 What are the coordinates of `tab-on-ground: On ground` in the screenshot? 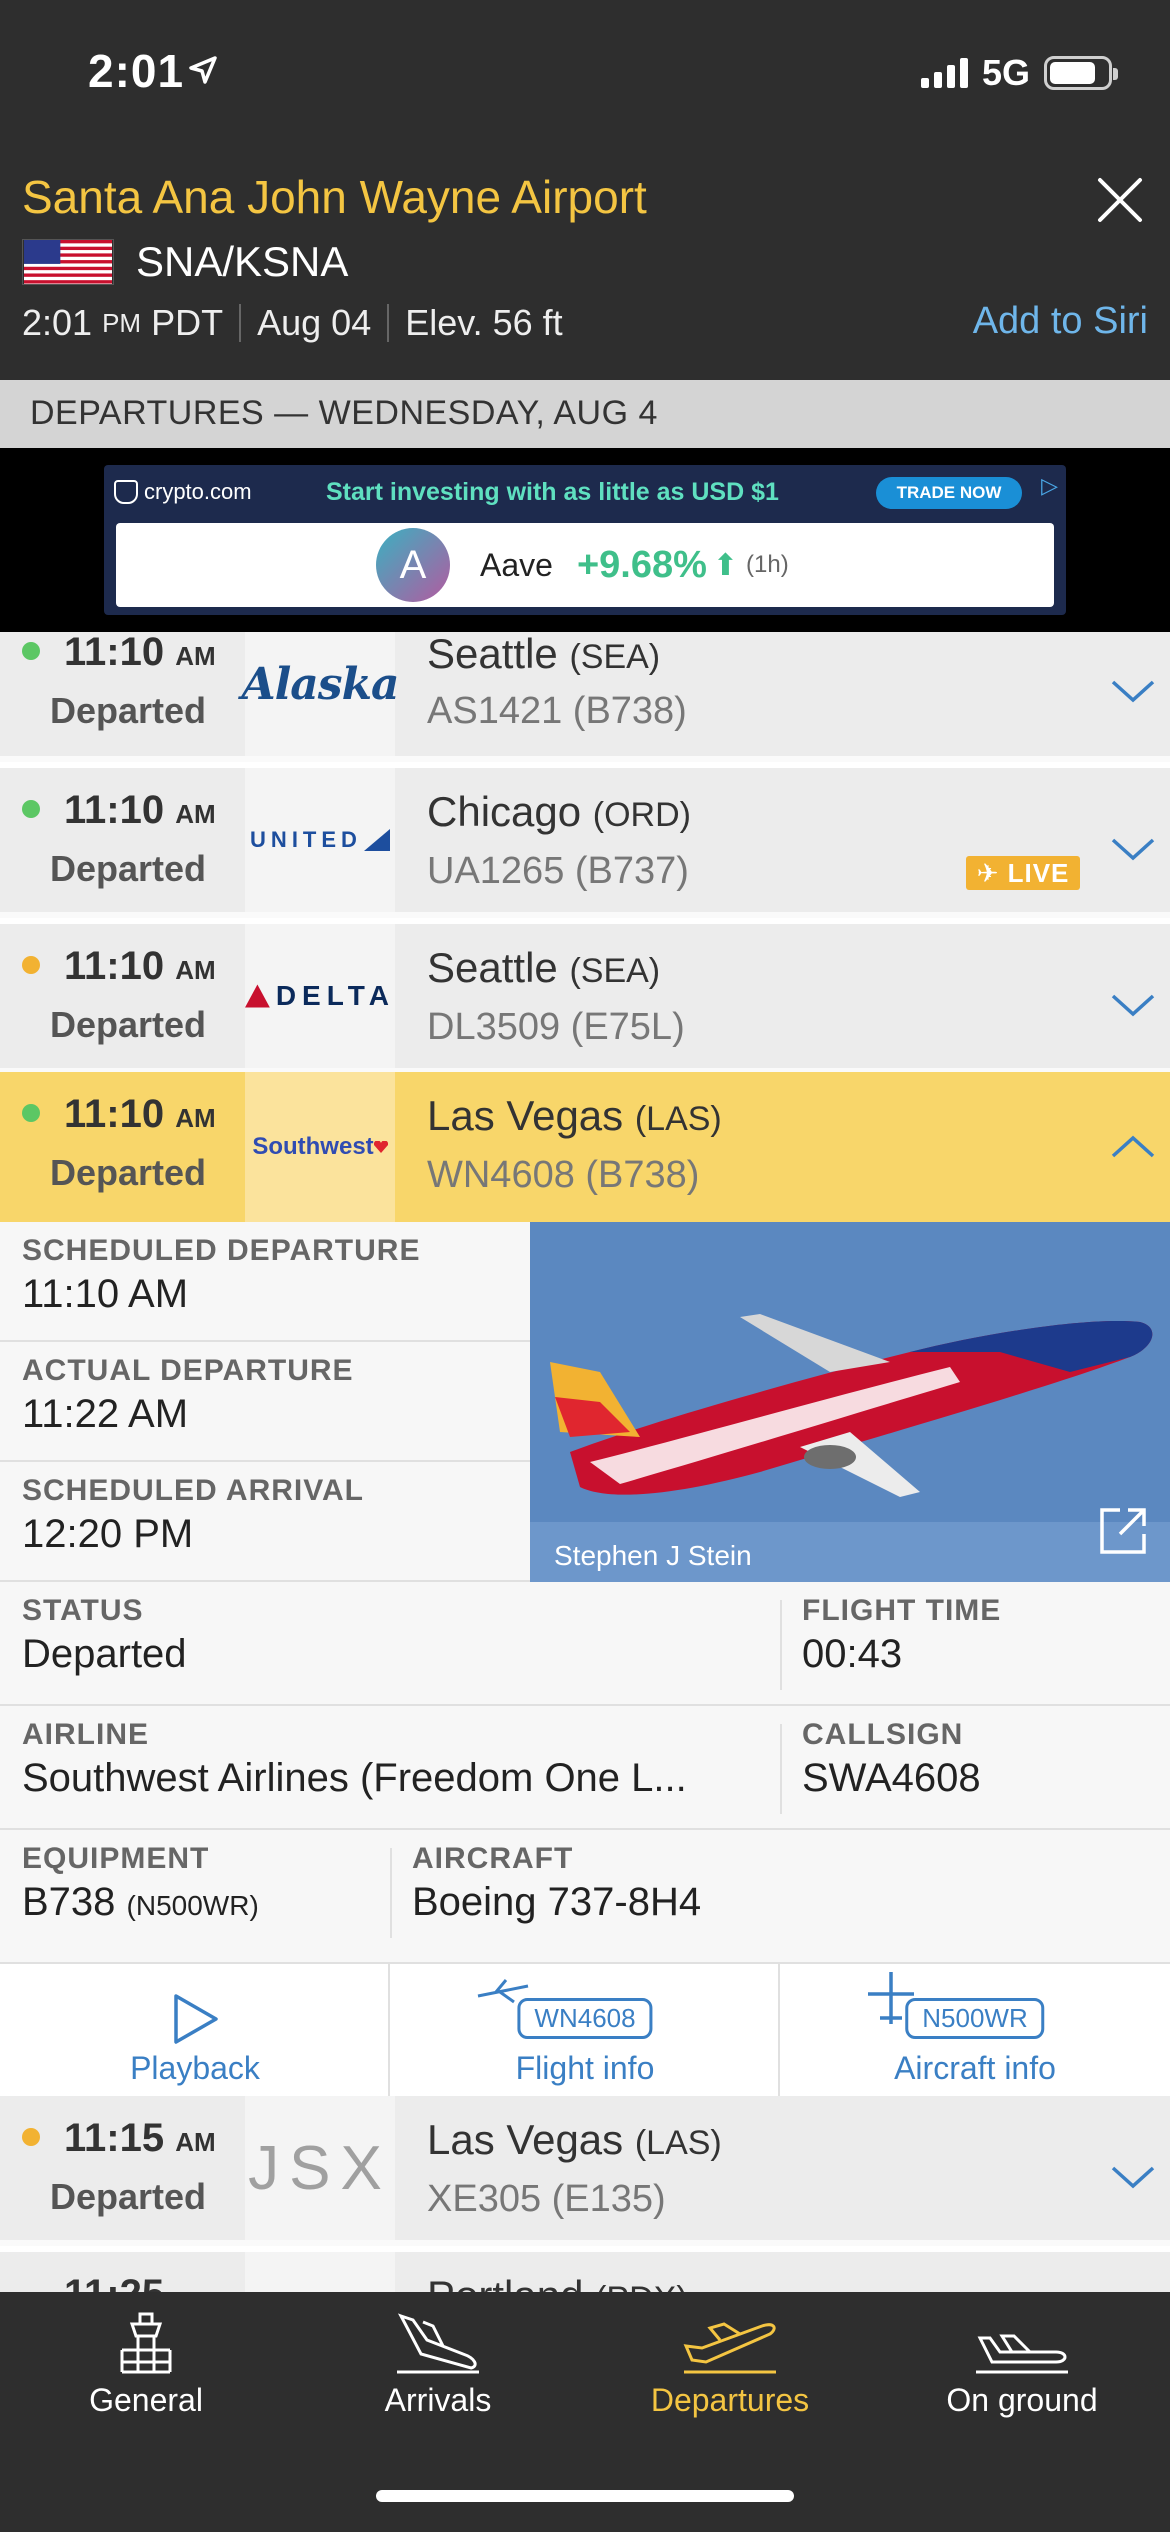 It's located at (1022, 2357).